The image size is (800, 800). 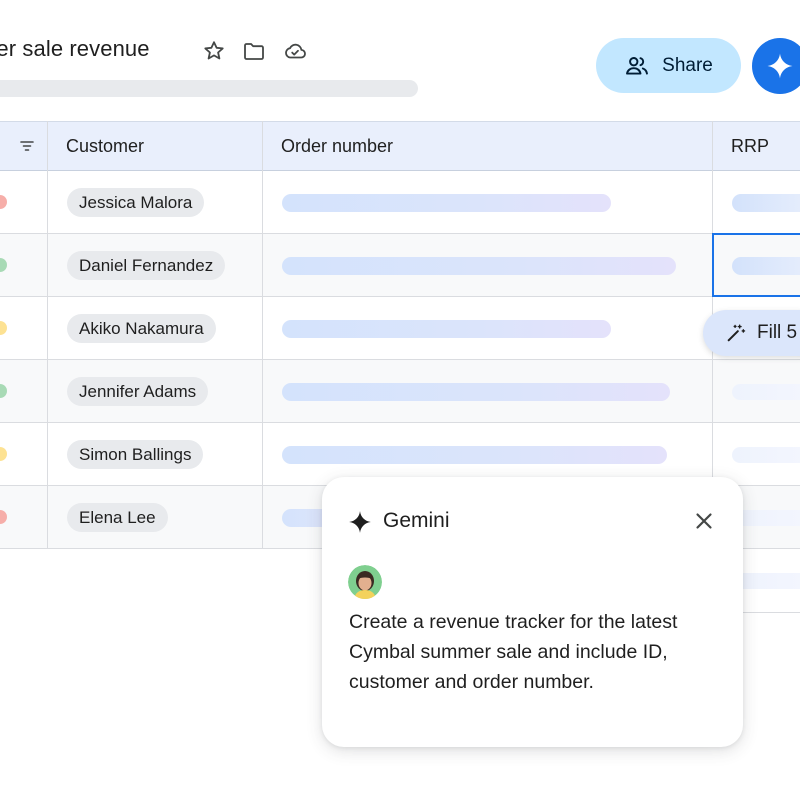 I want to click on close-icon, so click(x=704, y=521).